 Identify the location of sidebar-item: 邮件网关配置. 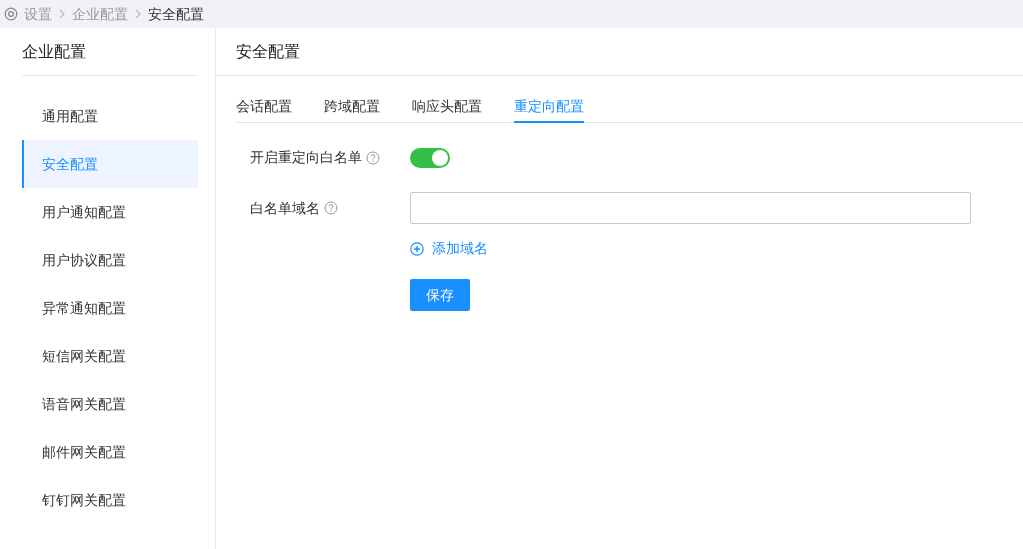
(110, 452).